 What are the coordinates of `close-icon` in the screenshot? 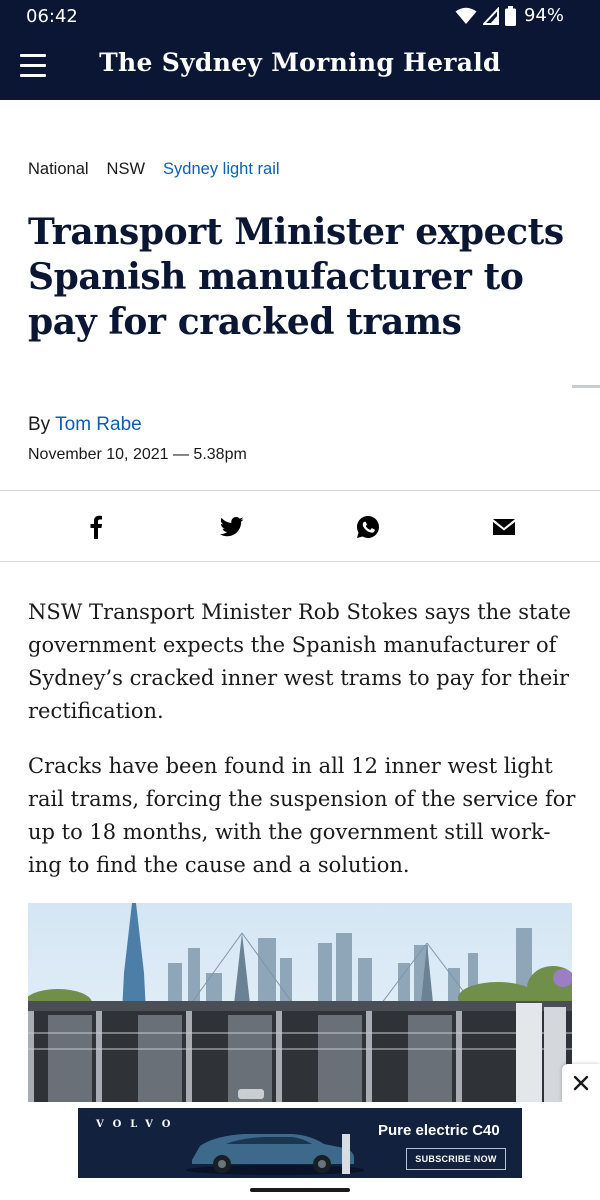 It's located at (581, 1083).